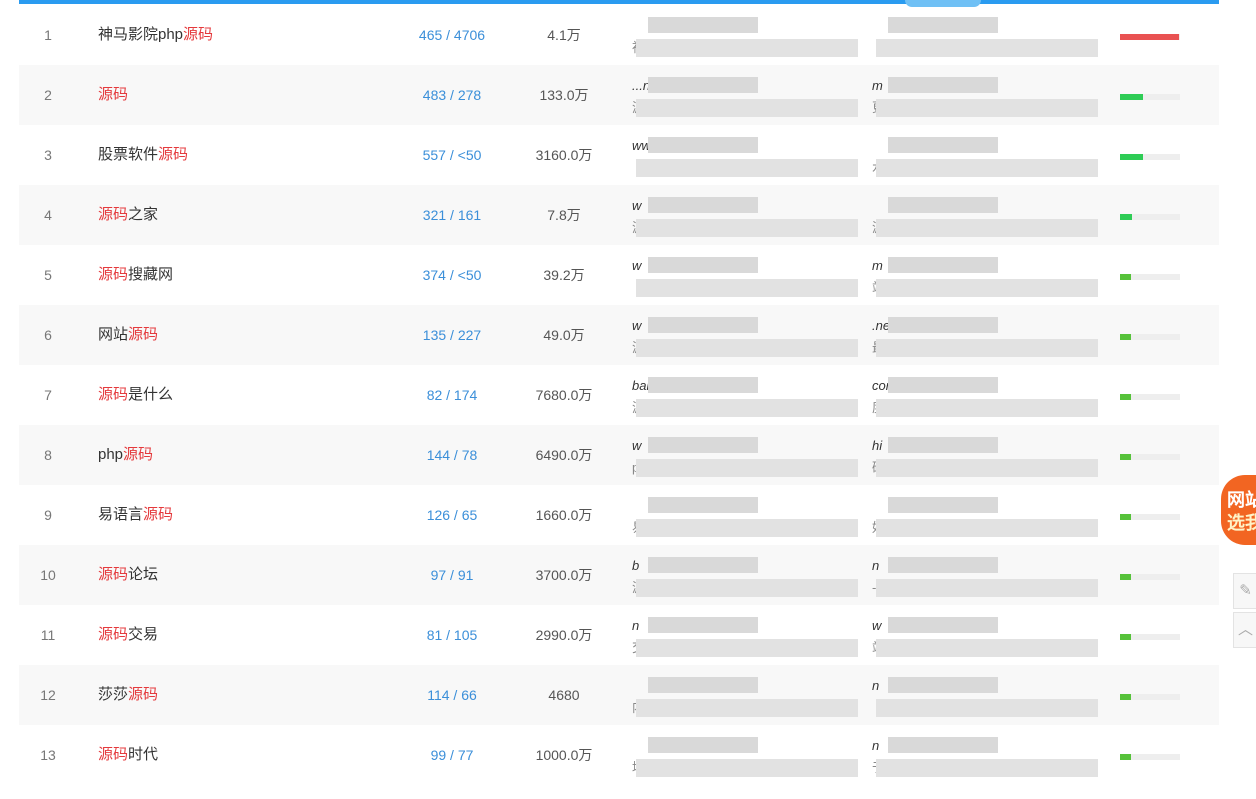  I want to click on chevron-up-icon: ︿, so click(1245, 629).